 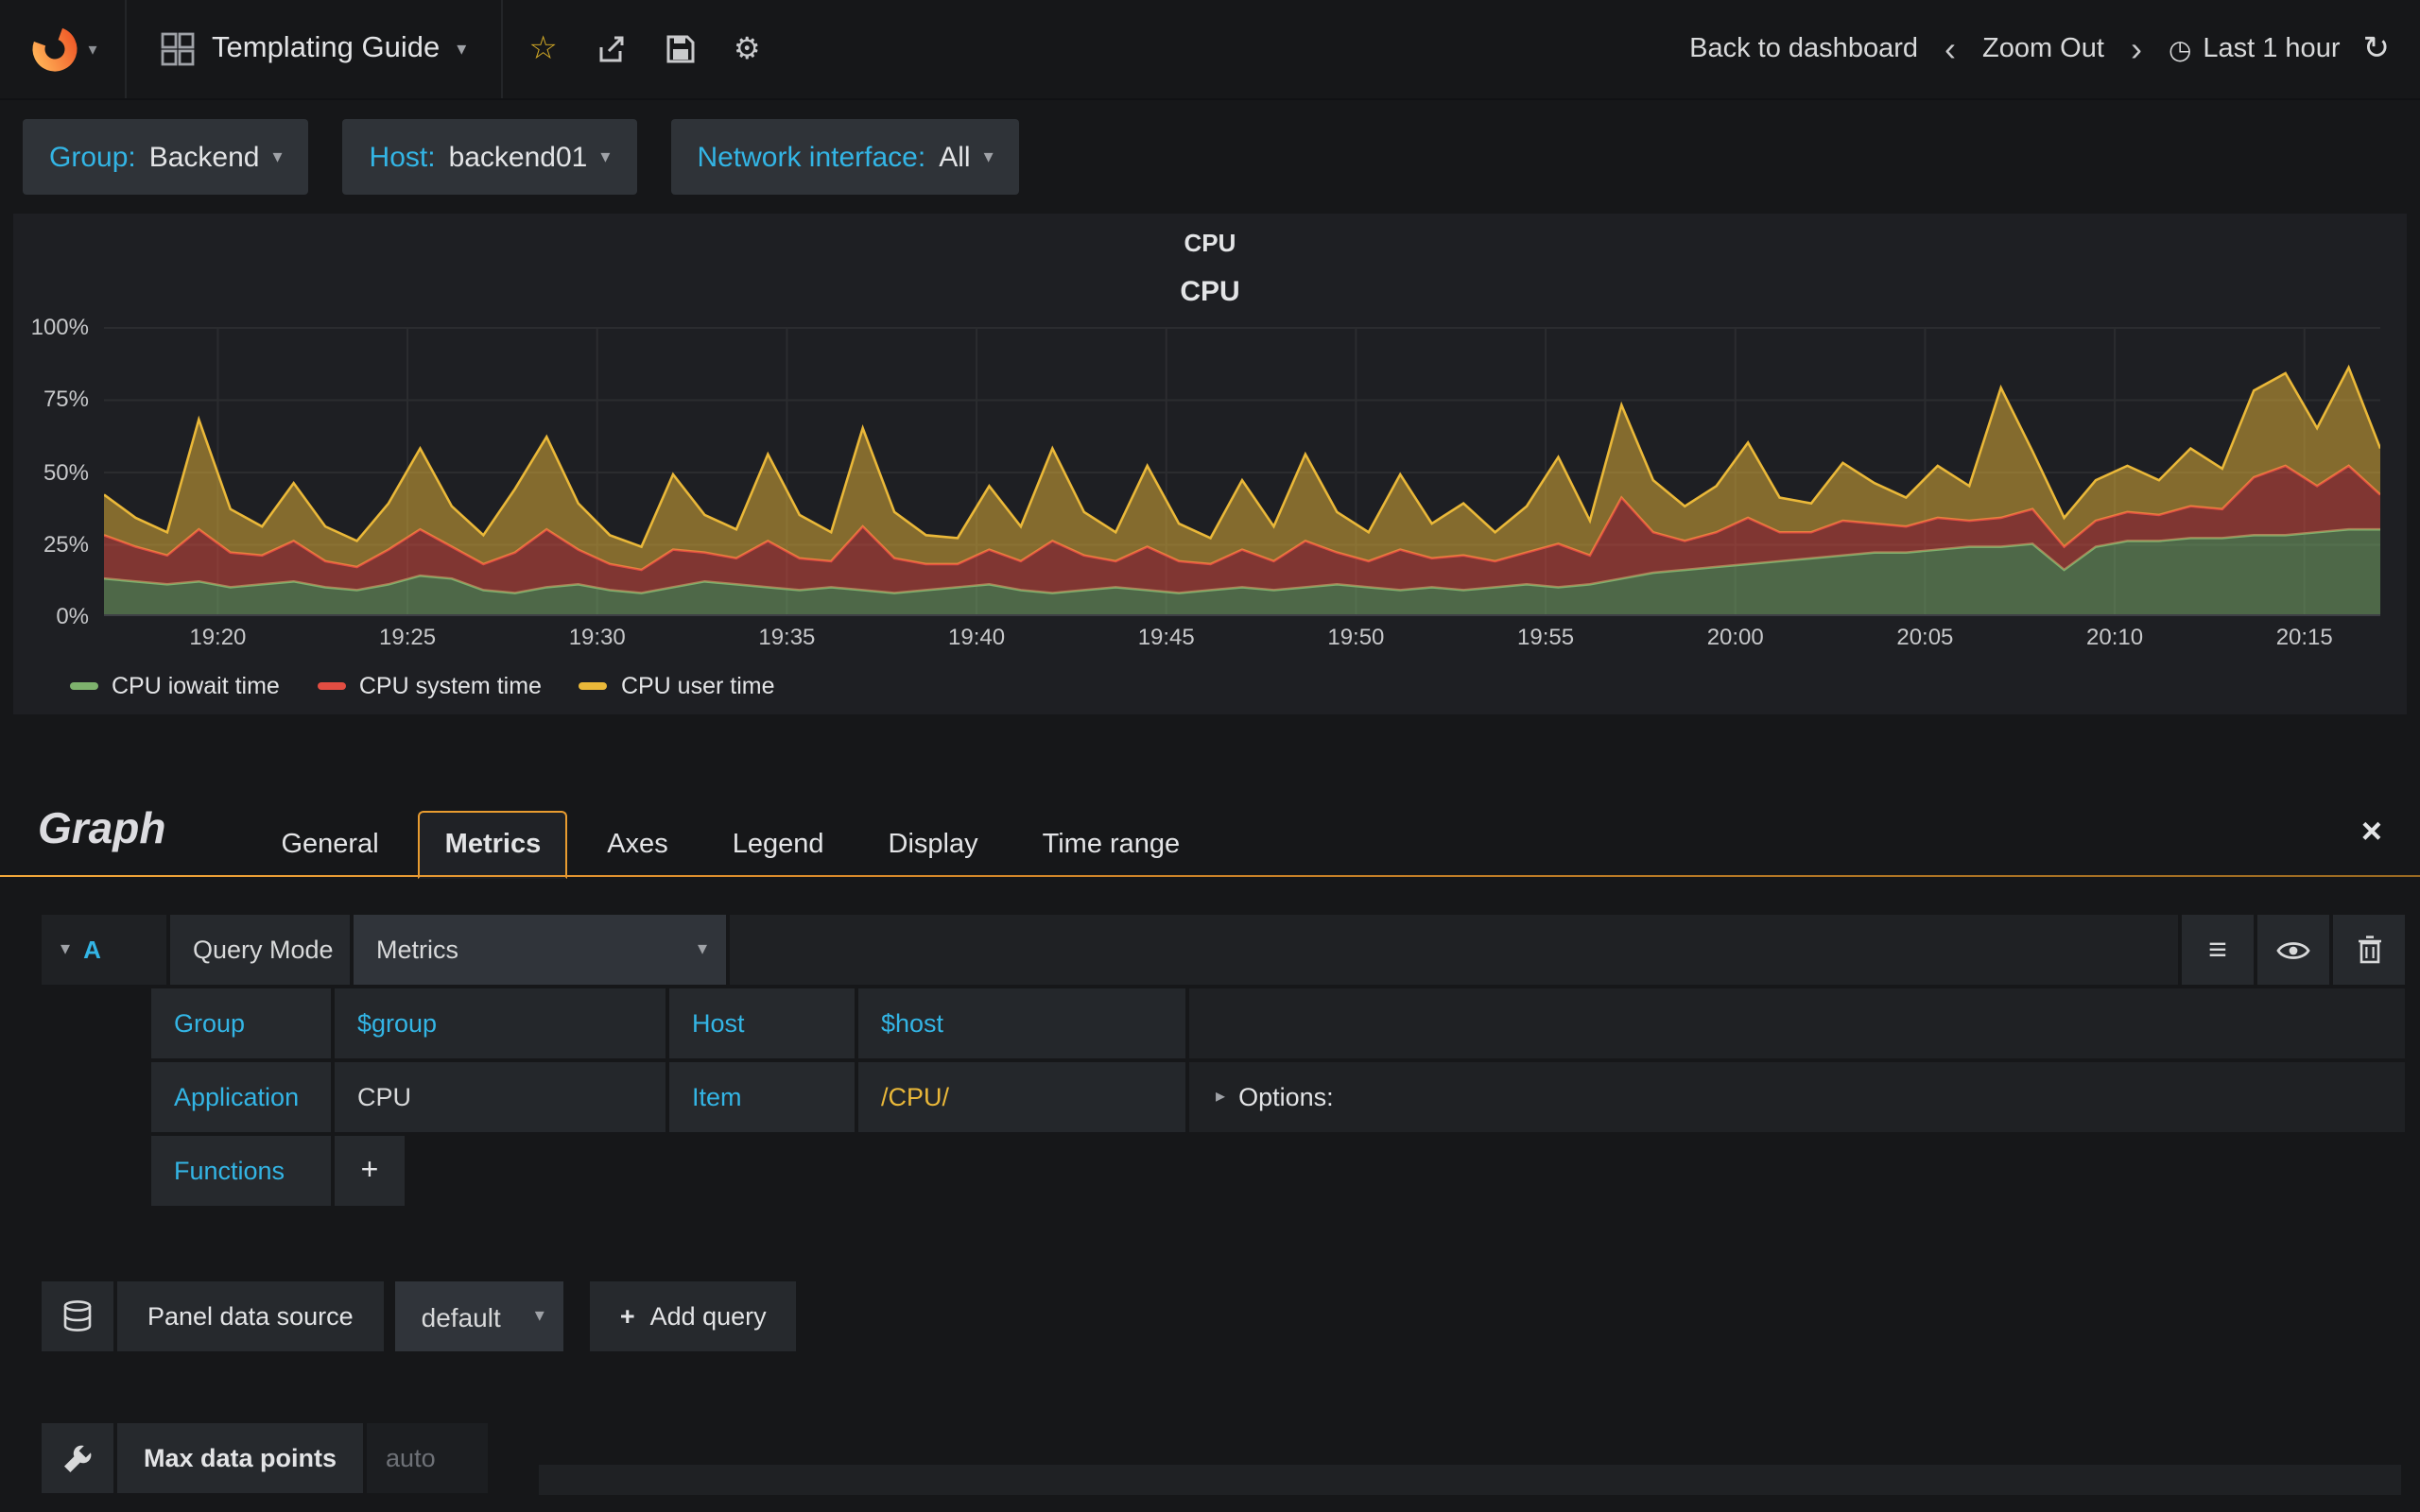 I want to click on query-menu-button: ≡, so click(x=2218, y=950).